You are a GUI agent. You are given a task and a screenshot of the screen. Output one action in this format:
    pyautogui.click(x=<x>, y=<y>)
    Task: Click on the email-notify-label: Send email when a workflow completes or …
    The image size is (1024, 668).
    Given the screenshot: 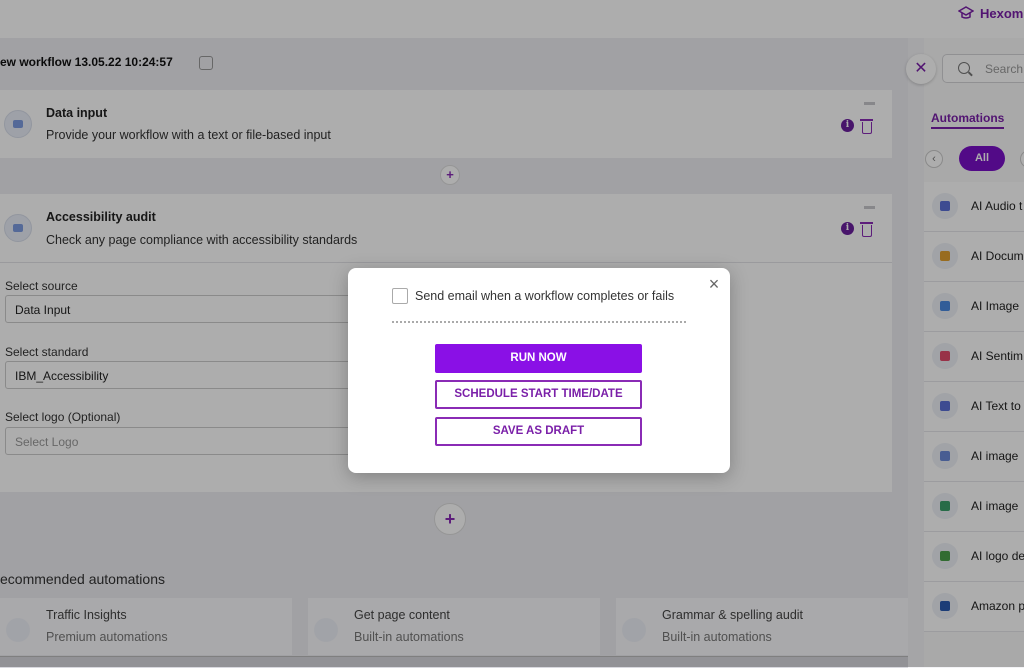 What is the action you would take?
    pyautogui.click(x=544, y=296)
    